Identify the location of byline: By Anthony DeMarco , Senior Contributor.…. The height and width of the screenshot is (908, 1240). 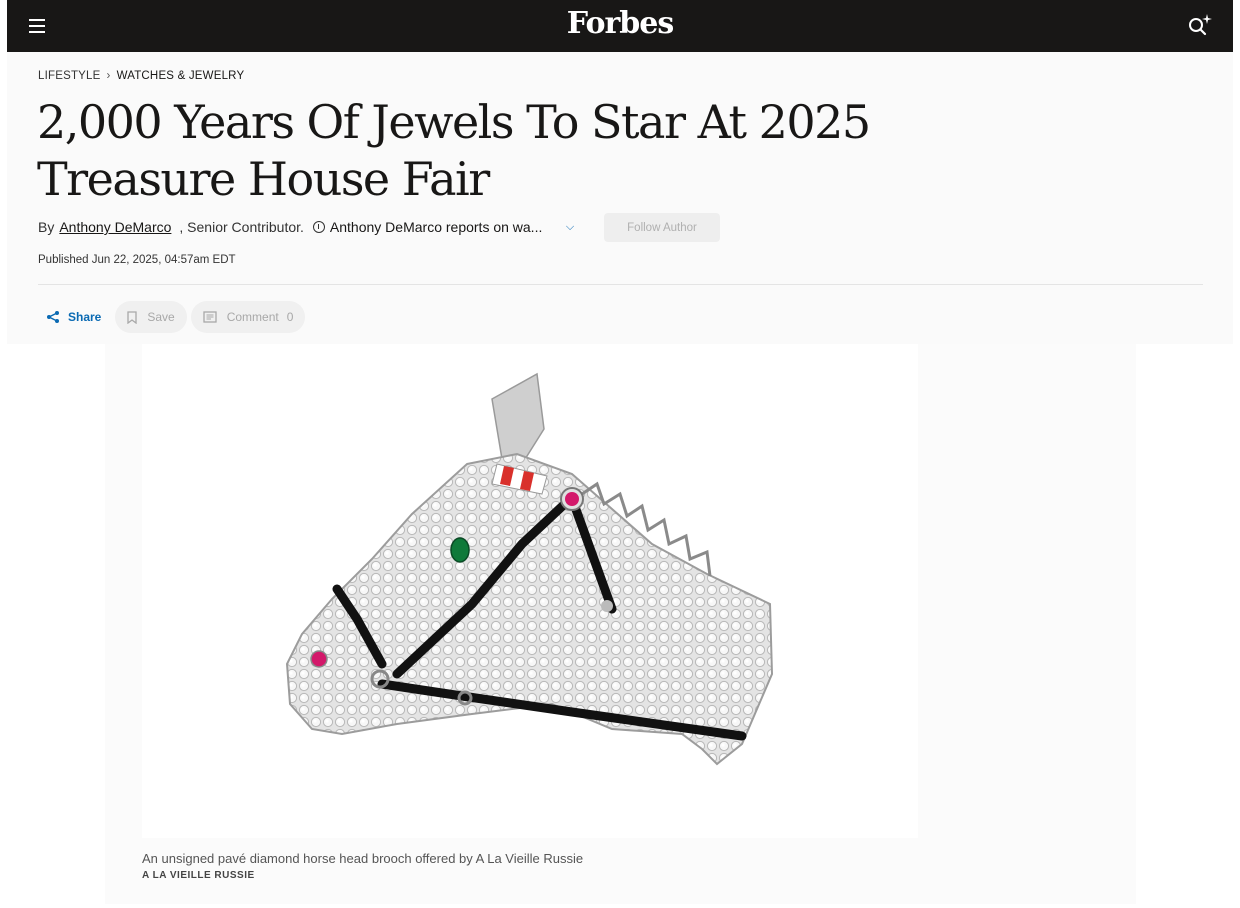
(306, 227).